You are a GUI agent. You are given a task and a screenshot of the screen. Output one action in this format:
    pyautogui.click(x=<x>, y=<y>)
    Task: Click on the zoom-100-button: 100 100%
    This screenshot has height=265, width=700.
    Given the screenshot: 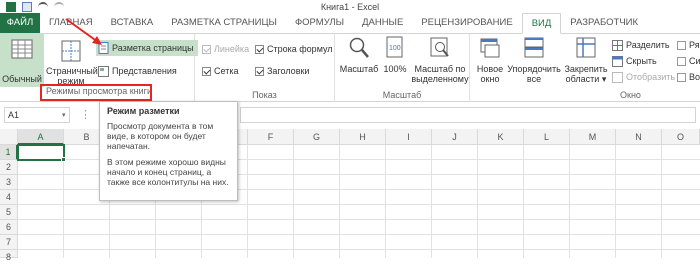 What is the action you would take?
    pyautogui.click(x=395, y=55)
    